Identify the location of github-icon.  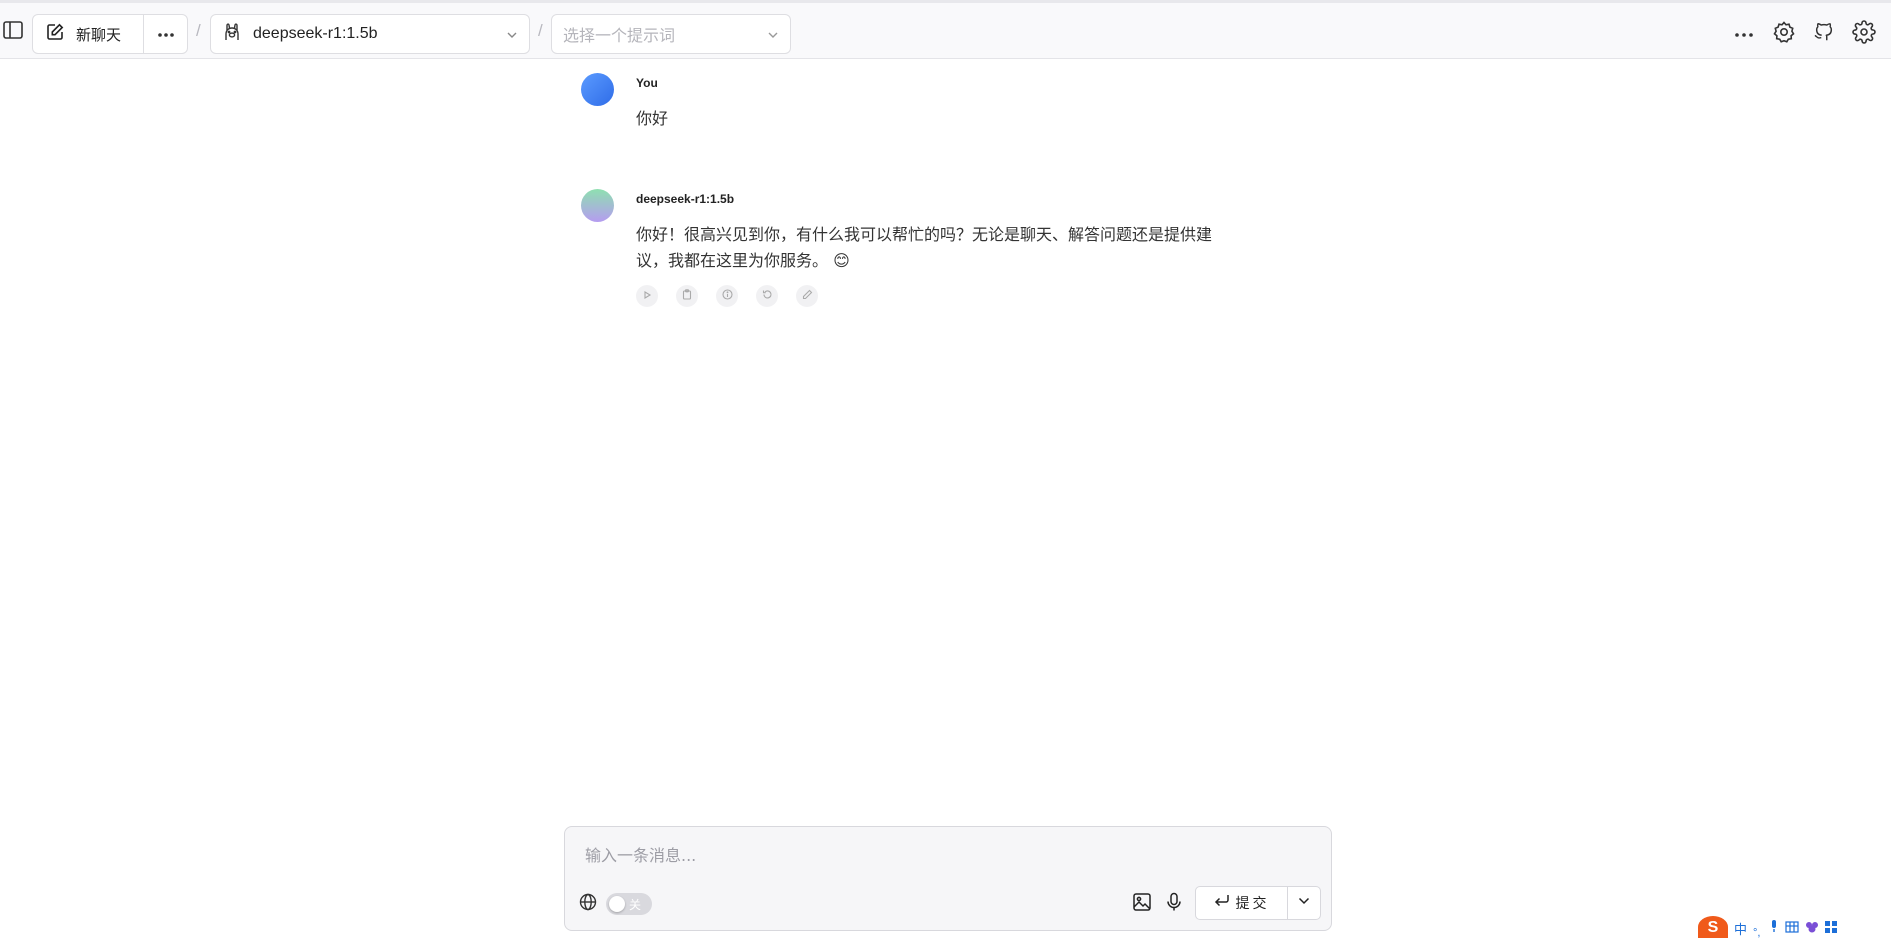
(1824, 34).